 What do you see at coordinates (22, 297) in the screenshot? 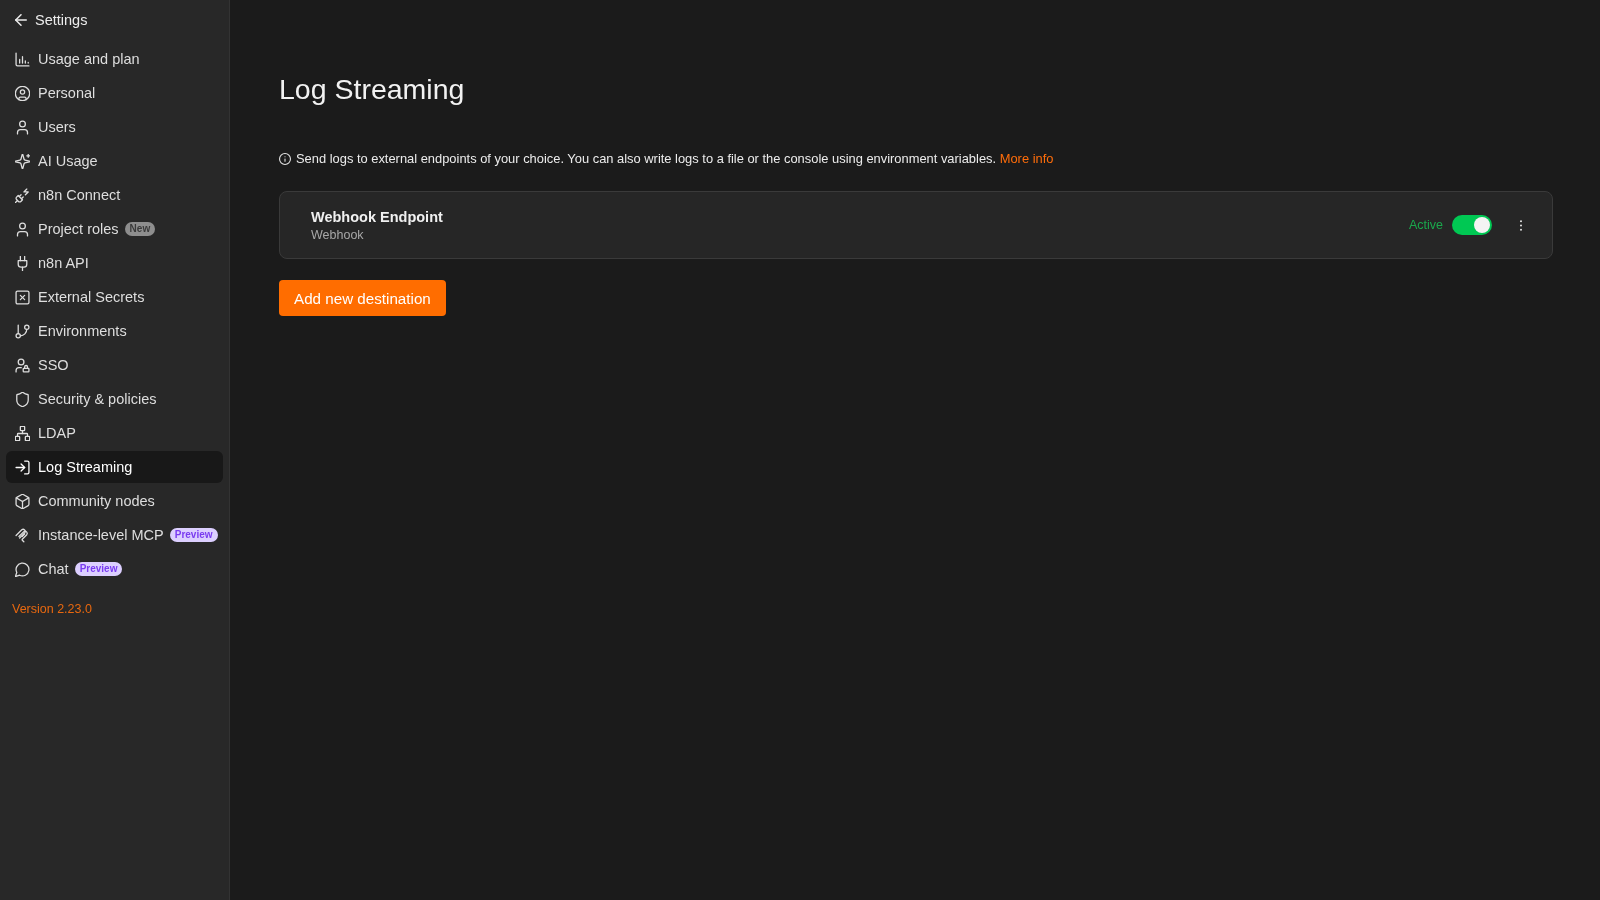
I see `x-square-icon` at bounding box center [22, 297].